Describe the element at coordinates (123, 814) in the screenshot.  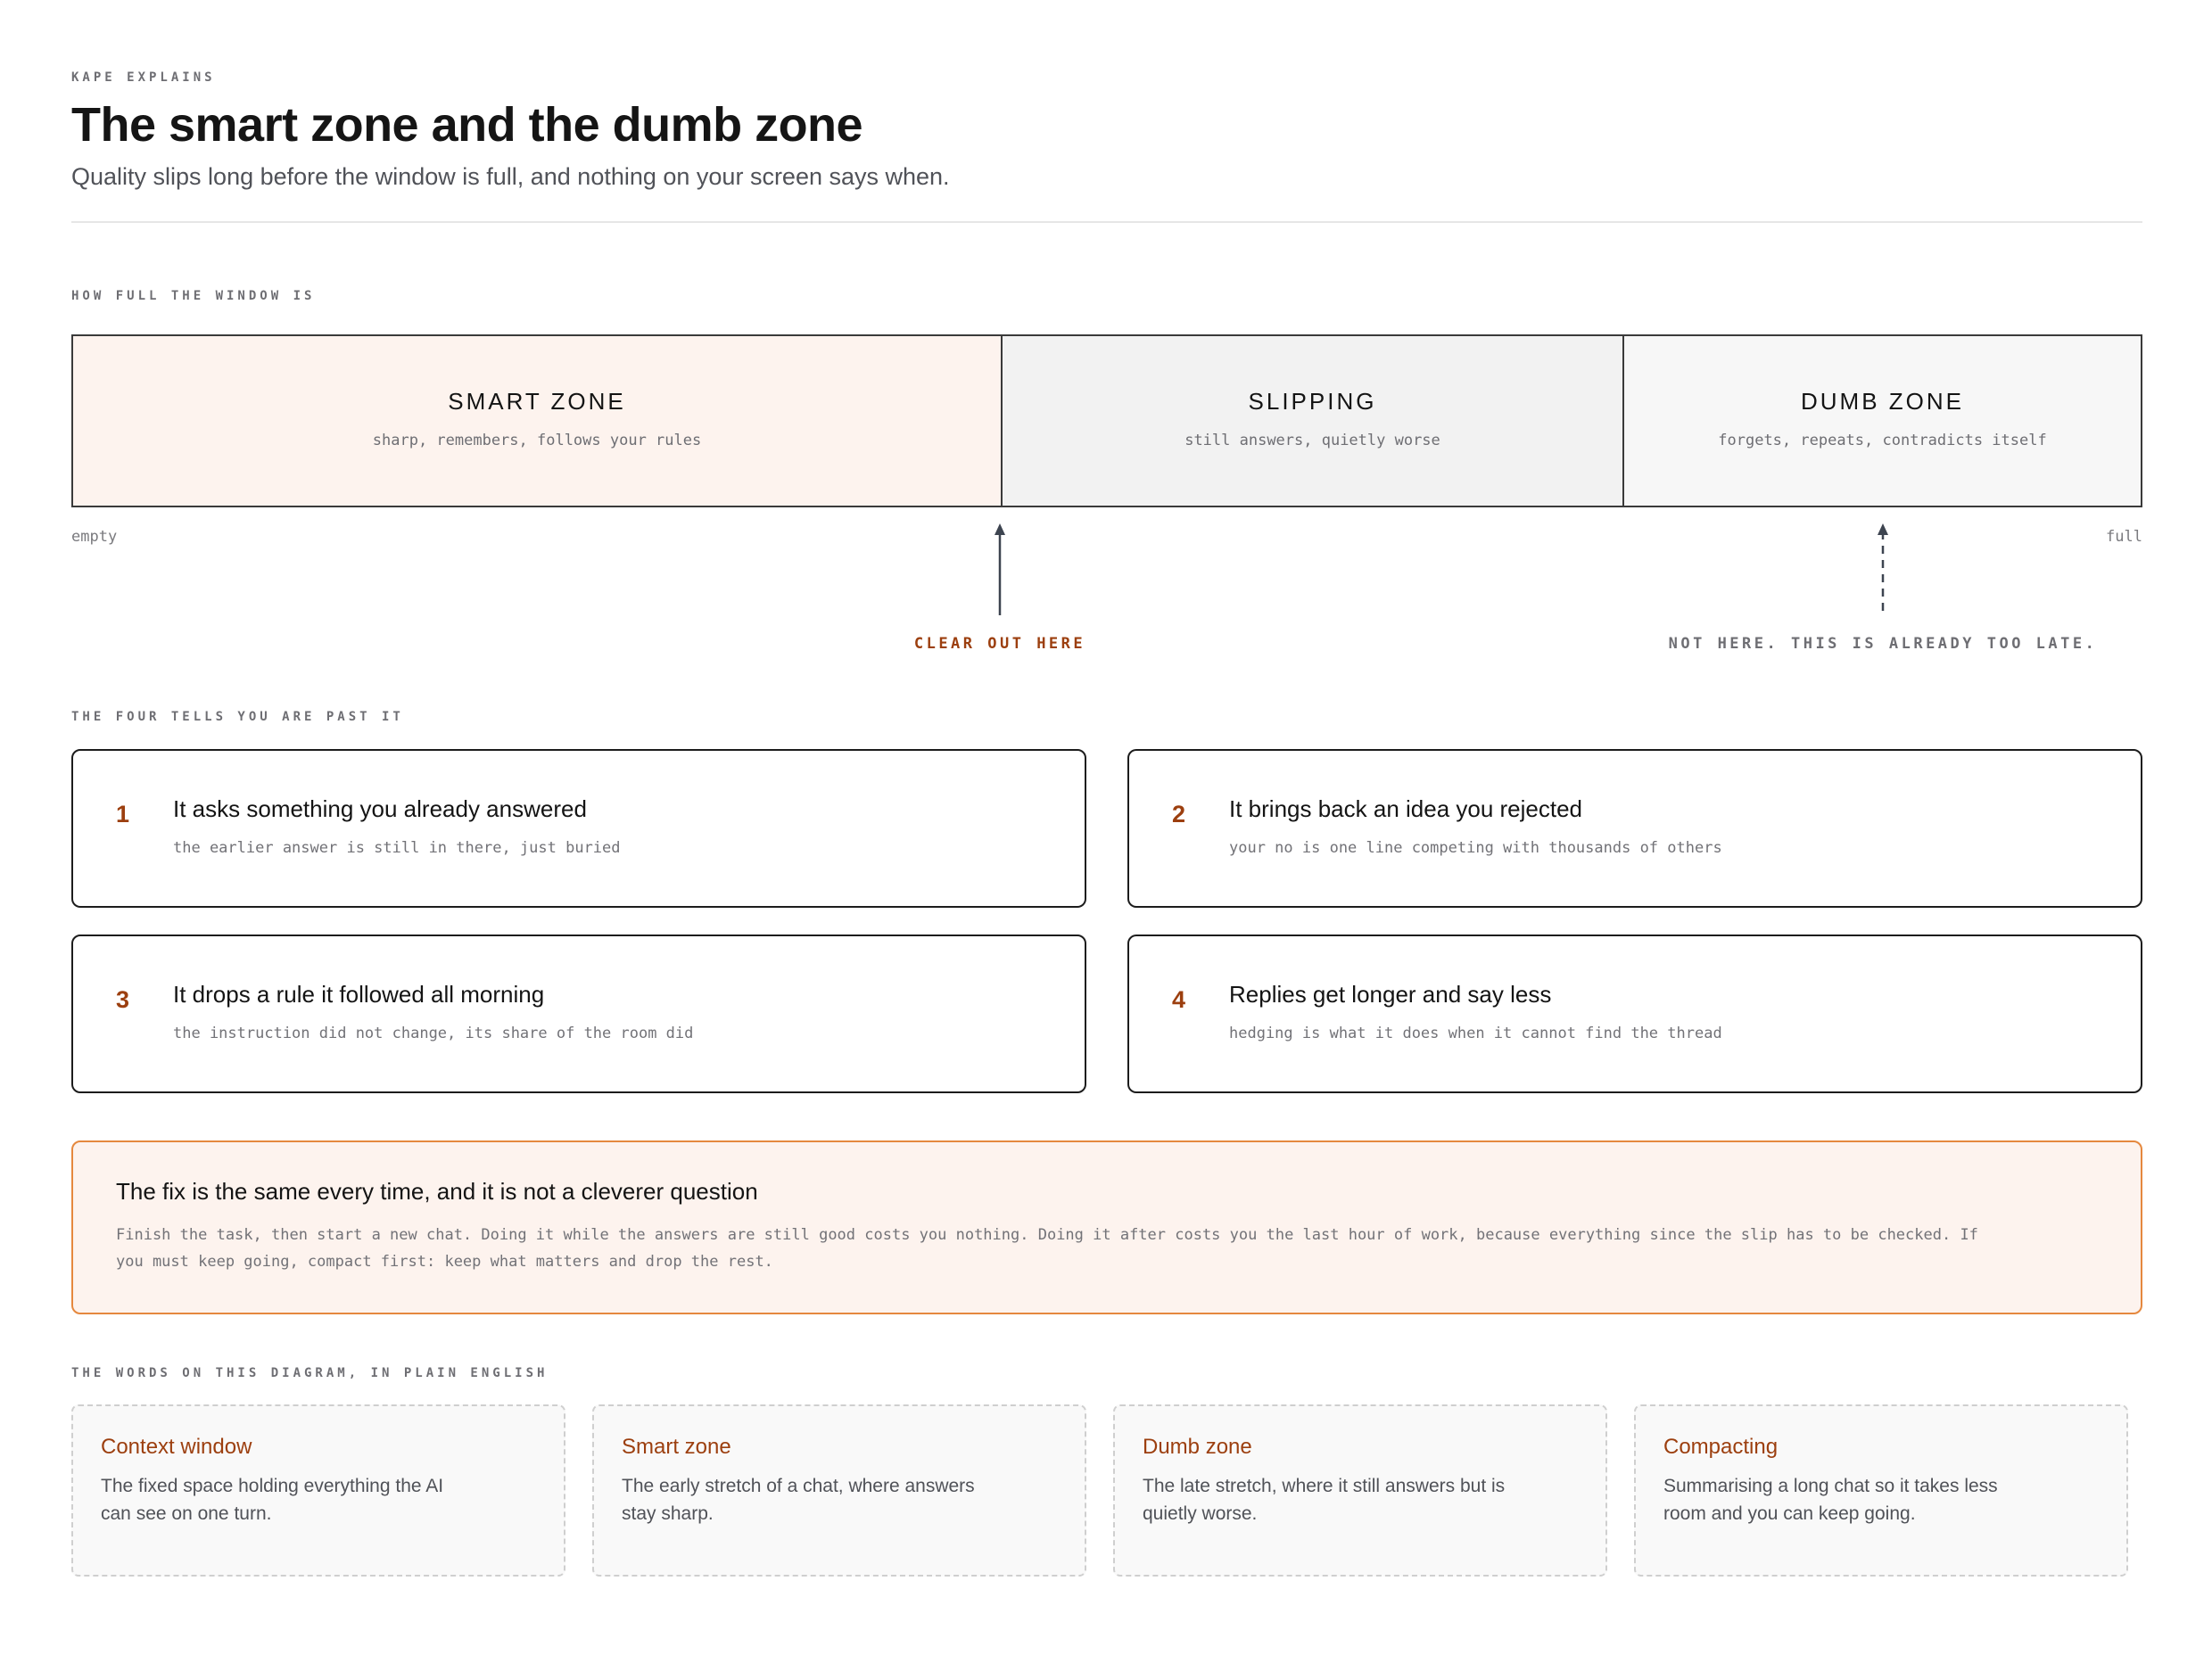
I see `tell-number: 1` at that location.